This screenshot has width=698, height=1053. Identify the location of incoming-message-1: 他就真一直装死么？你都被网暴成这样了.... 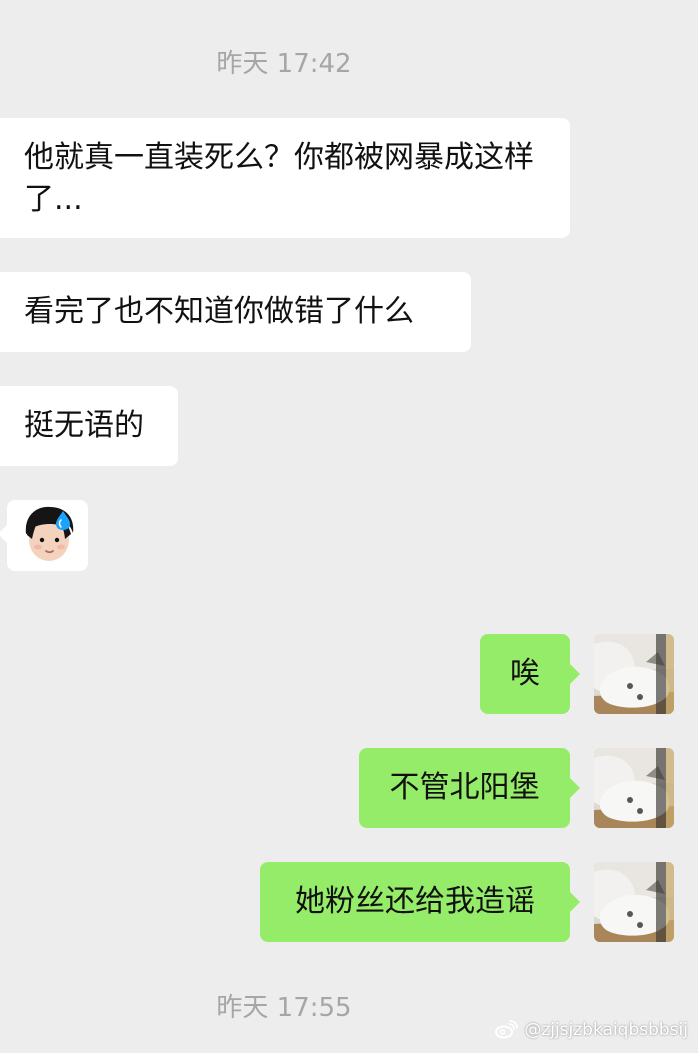
(285, 178).